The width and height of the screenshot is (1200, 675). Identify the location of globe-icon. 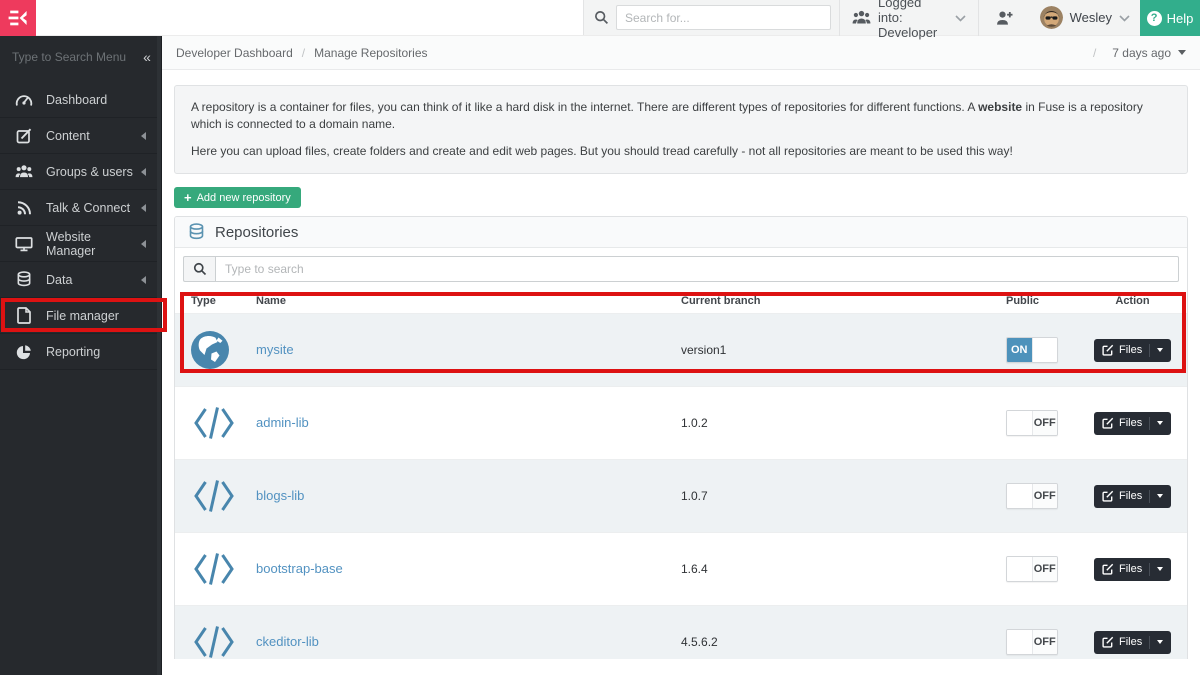
(223, 350).